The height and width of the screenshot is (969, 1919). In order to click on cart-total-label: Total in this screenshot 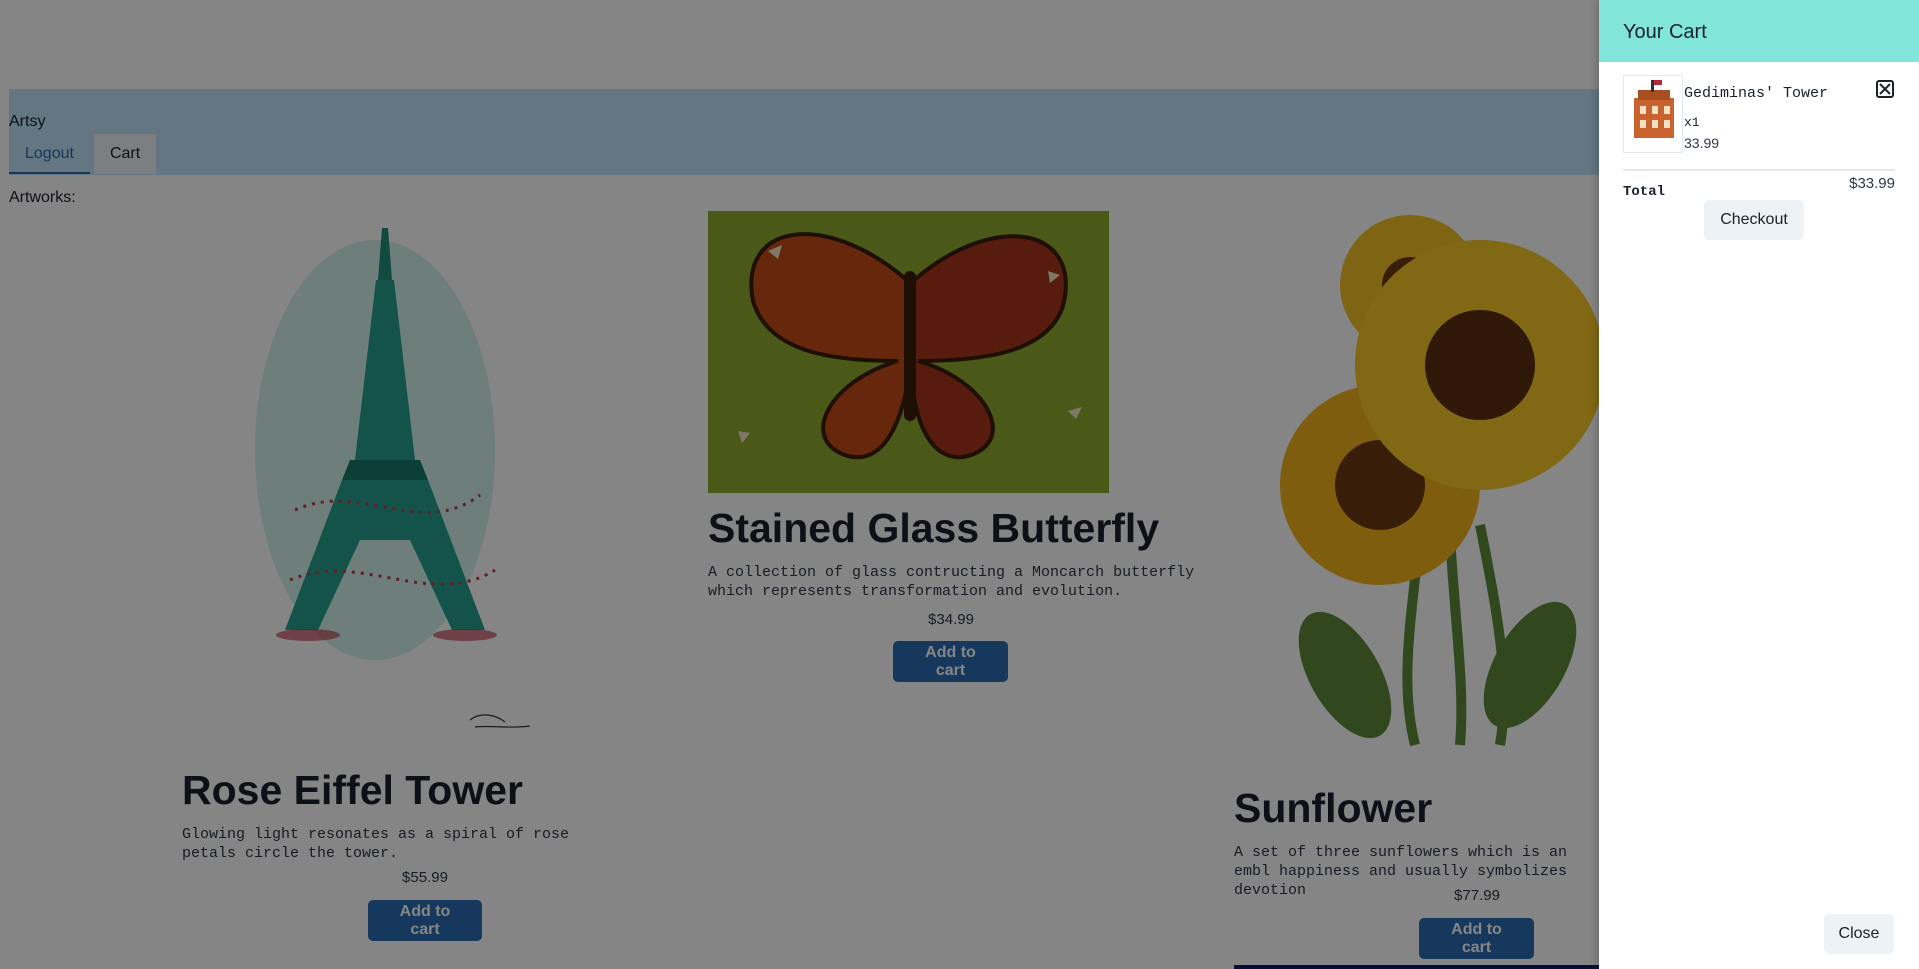, I will do `click(1644, 192)`.